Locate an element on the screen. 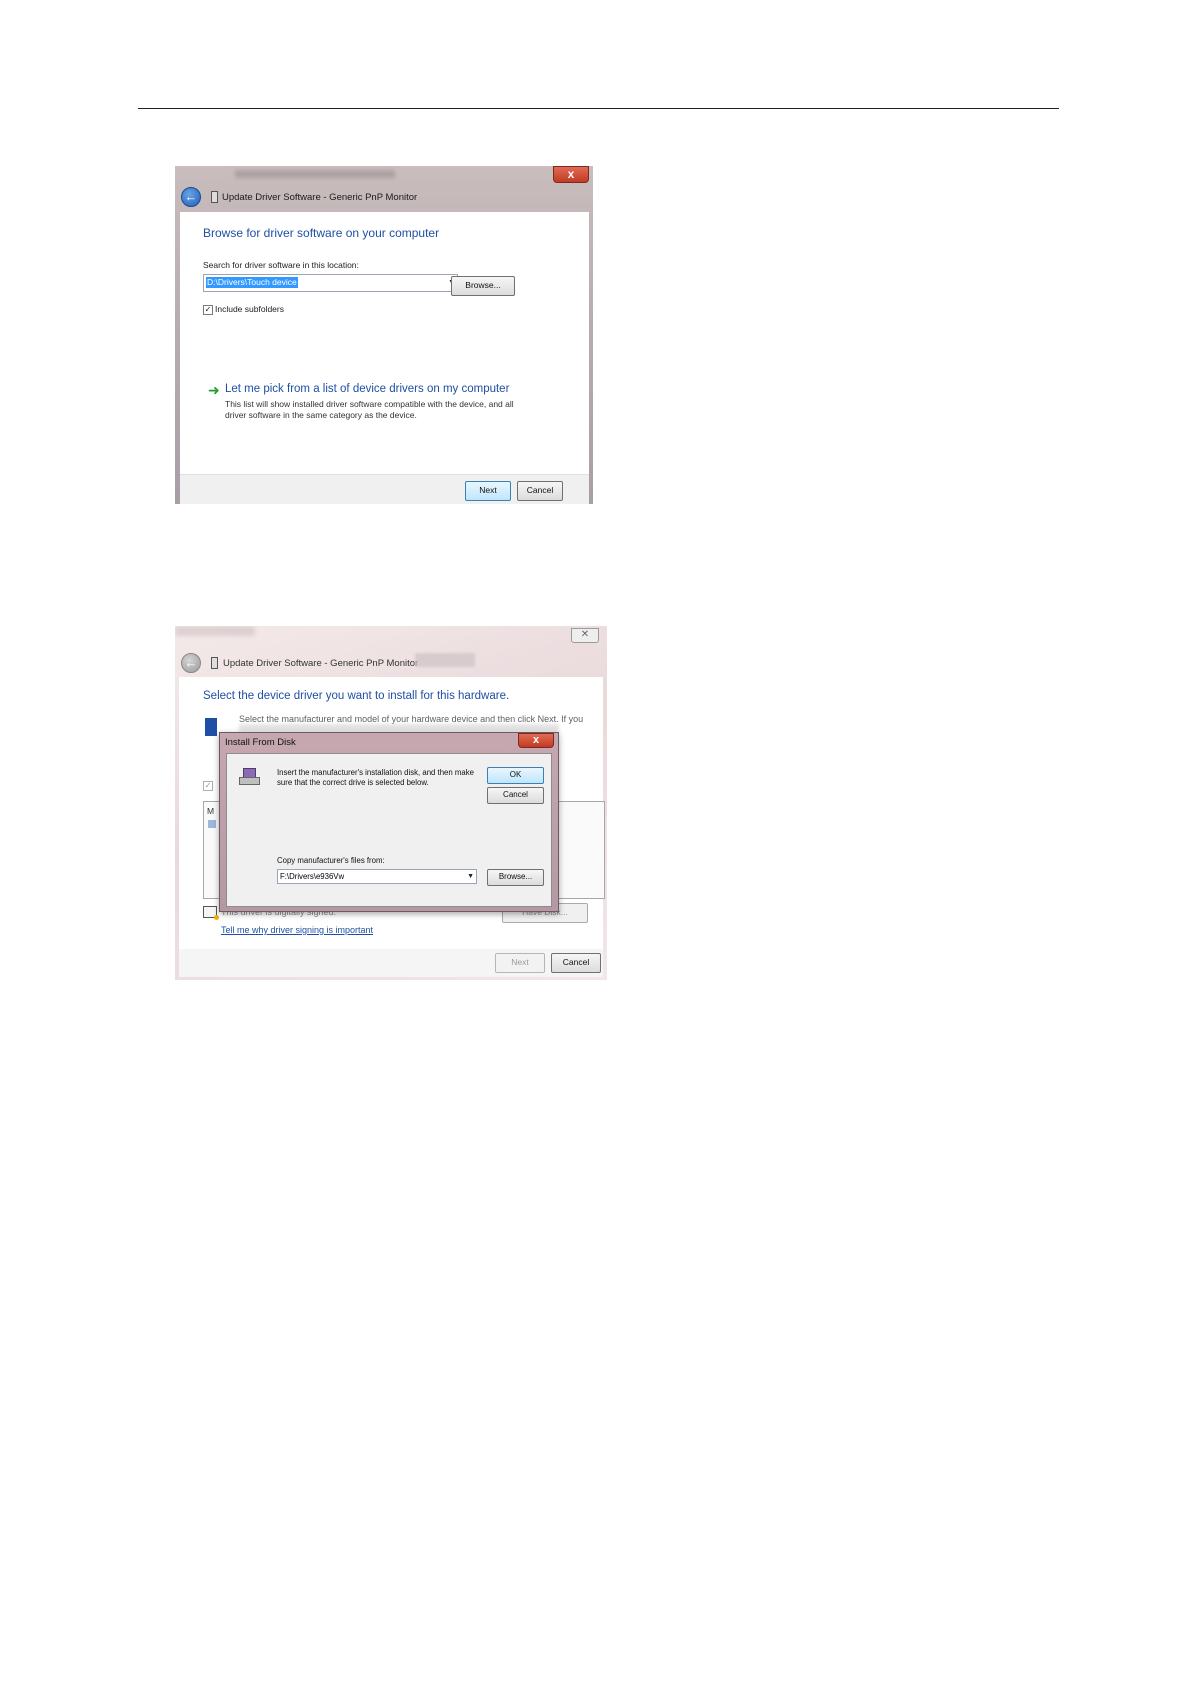 The height and width of the screenshot is (1684, 1191). ok-button: OK is located at coordinates (515, 775).